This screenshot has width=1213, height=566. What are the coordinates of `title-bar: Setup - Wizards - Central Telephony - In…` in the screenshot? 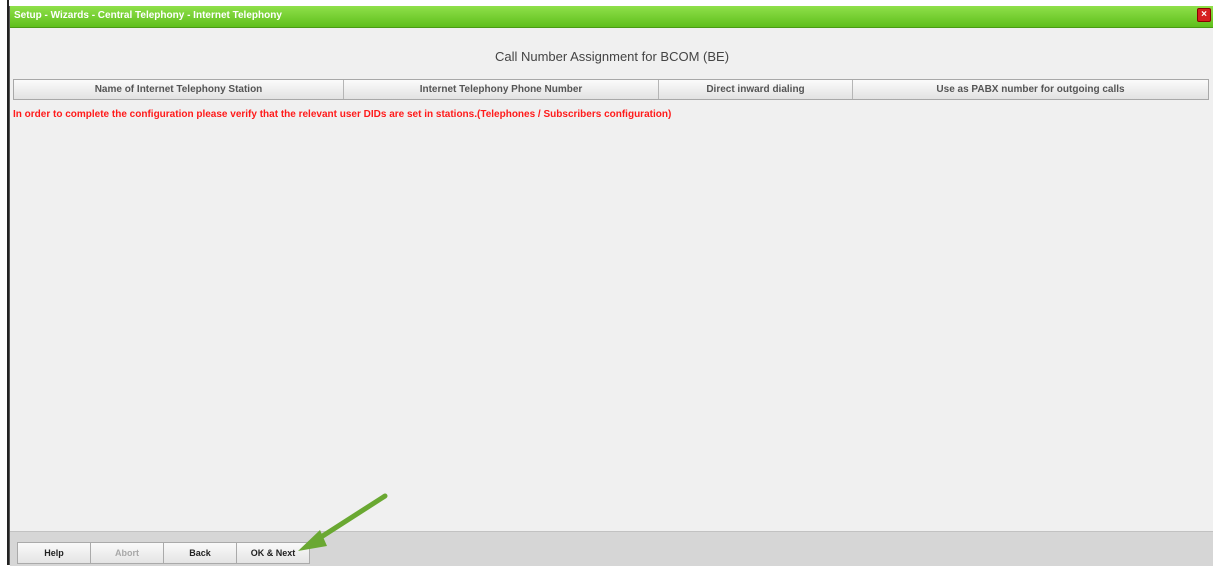 It's located at (611, 17).